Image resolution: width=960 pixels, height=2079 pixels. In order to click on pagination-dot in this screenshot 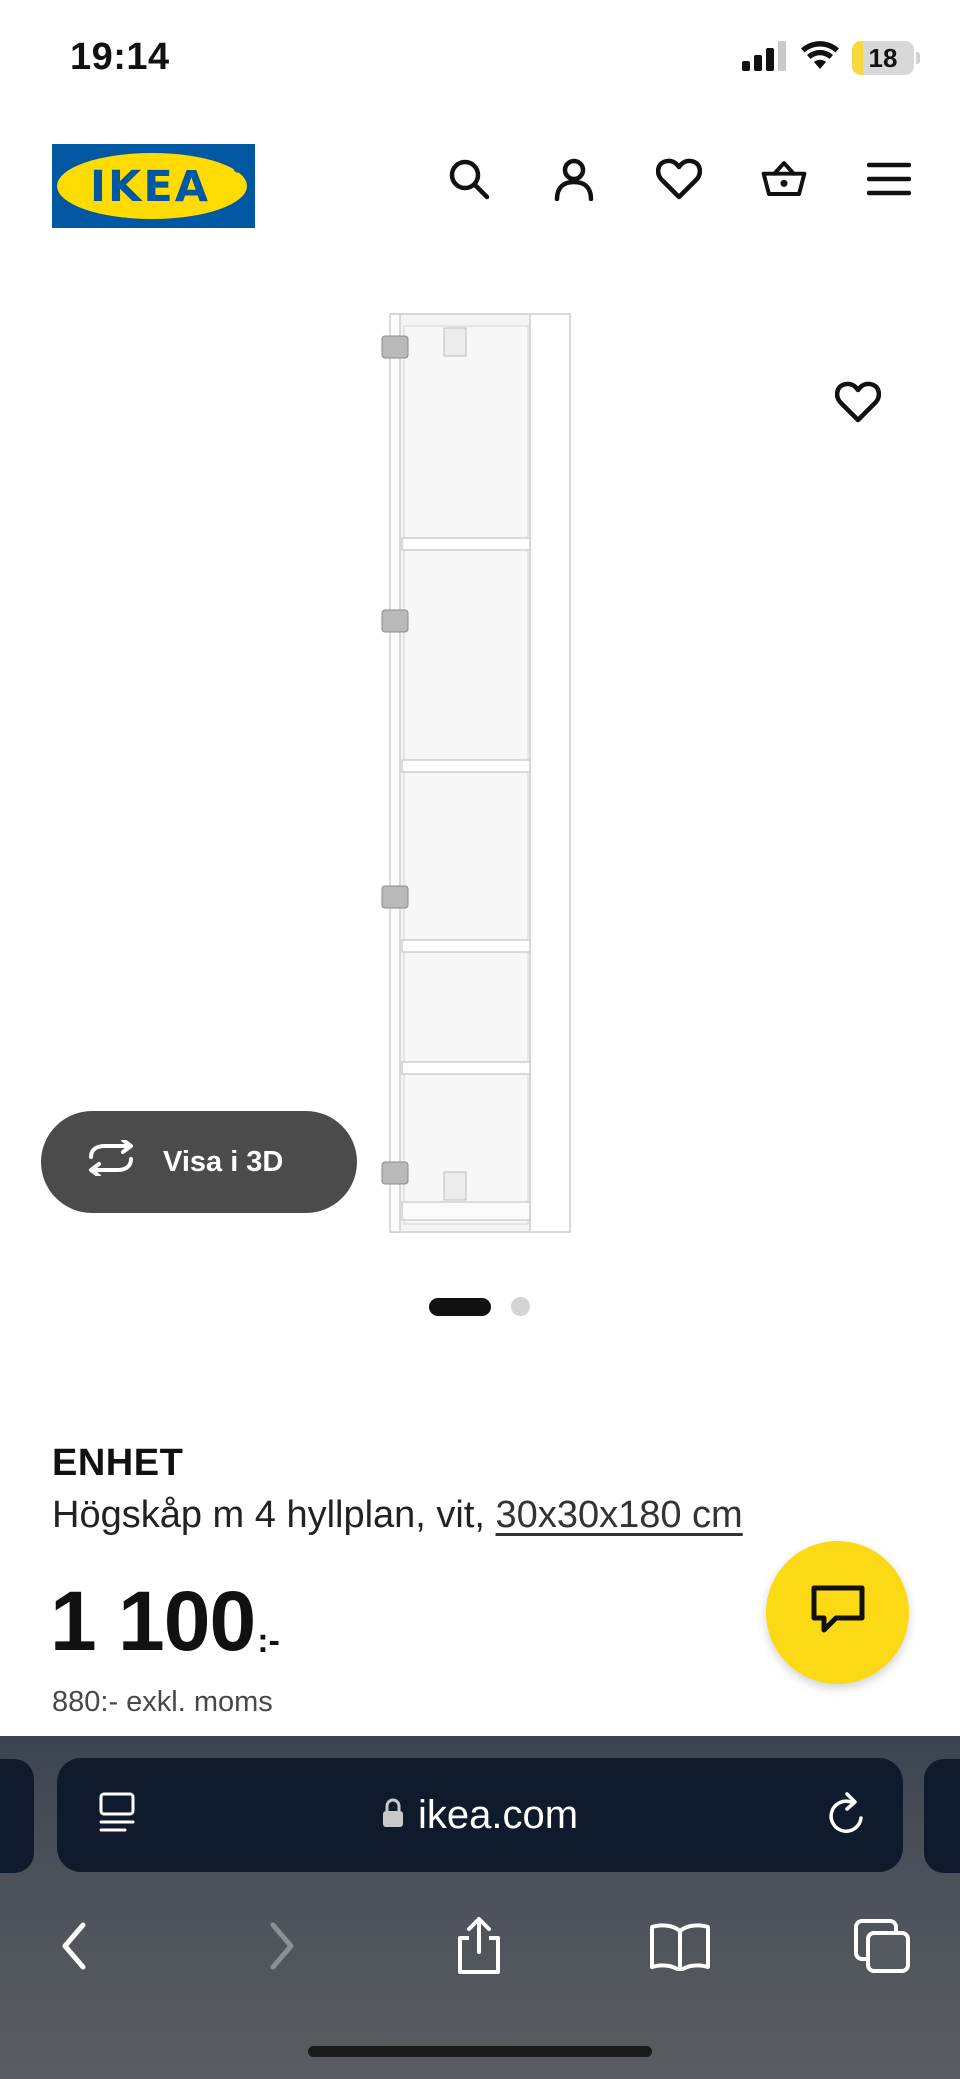, I will do `click(520, 1306)`.